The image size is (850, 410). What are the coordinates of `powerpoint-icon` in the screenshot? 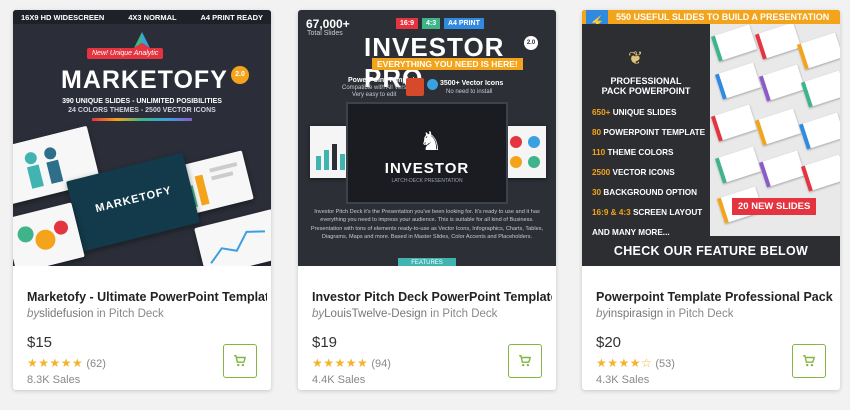 It's located at (415, 87).